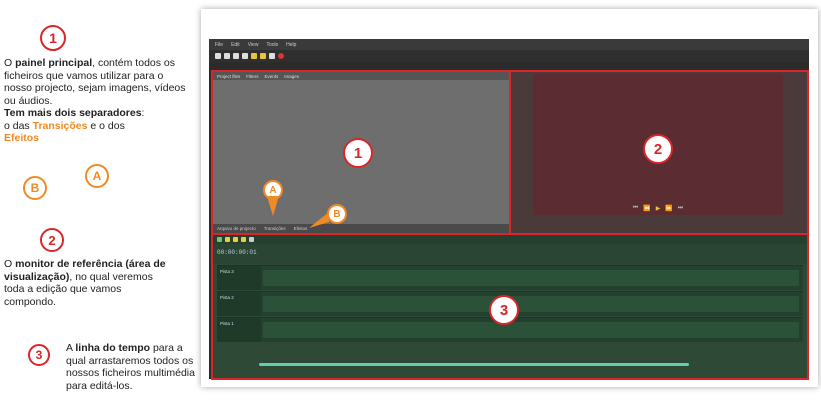 This screenshot has height=412, width=821. I want to click on tab-arquivo-projecto: Arquivo de projecto, so click(236, 228).